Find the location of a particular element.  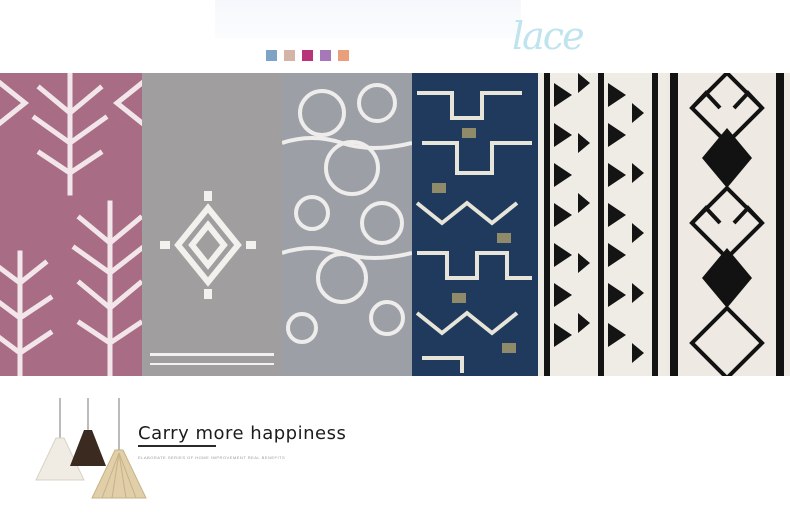

headline-underline is located at coordinates (177, 446).